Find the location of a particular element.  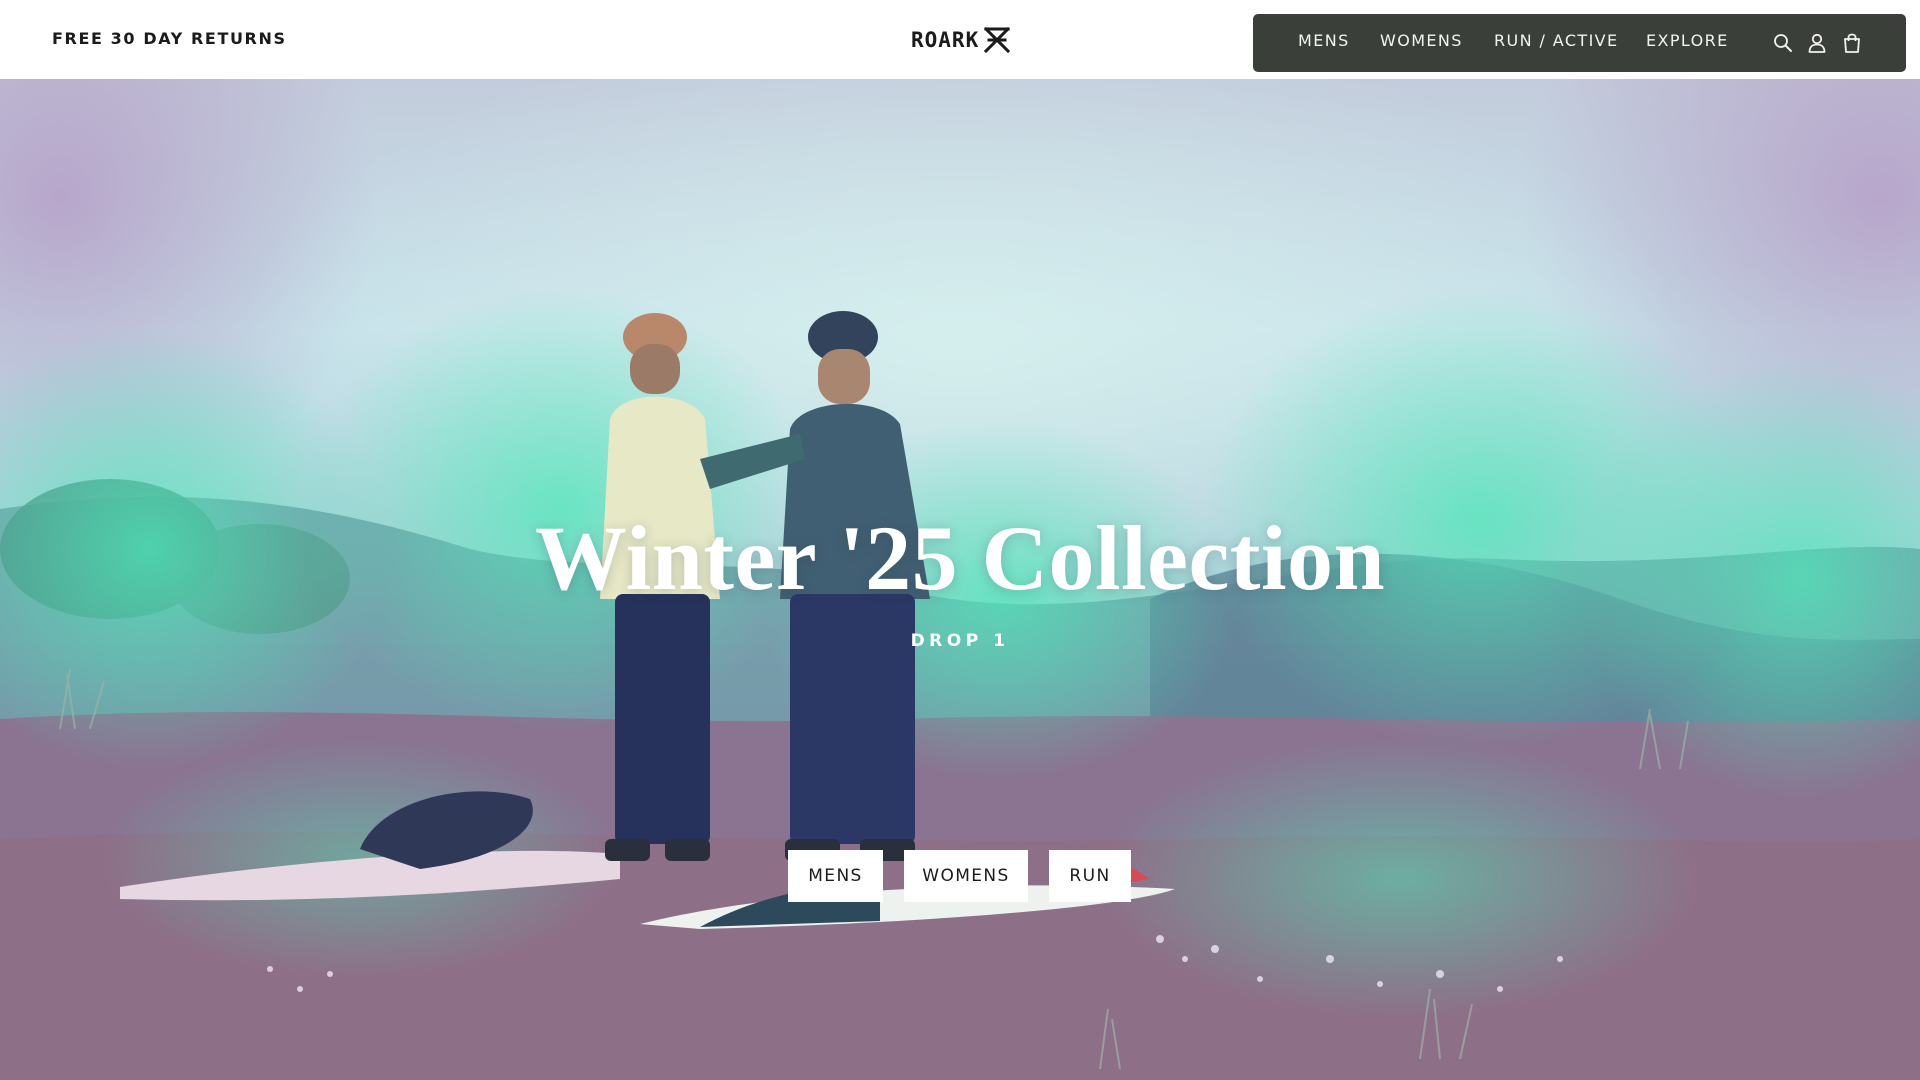

hero-subtitle: DROP 1 is located at coordinates (960, 641).